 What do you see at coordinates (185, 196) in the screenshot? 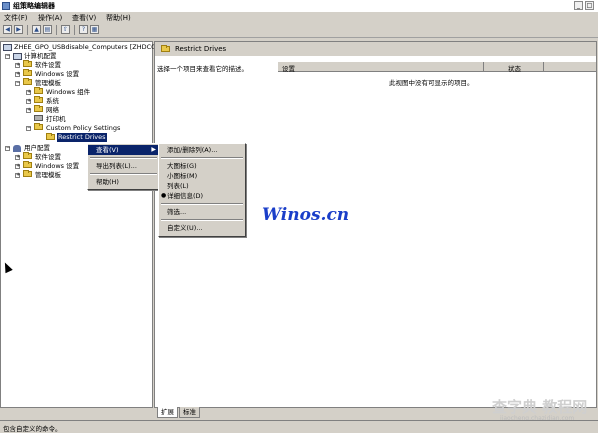
I see `menu-item-label: 详细信息(D)` at bounding box center [185, 196].